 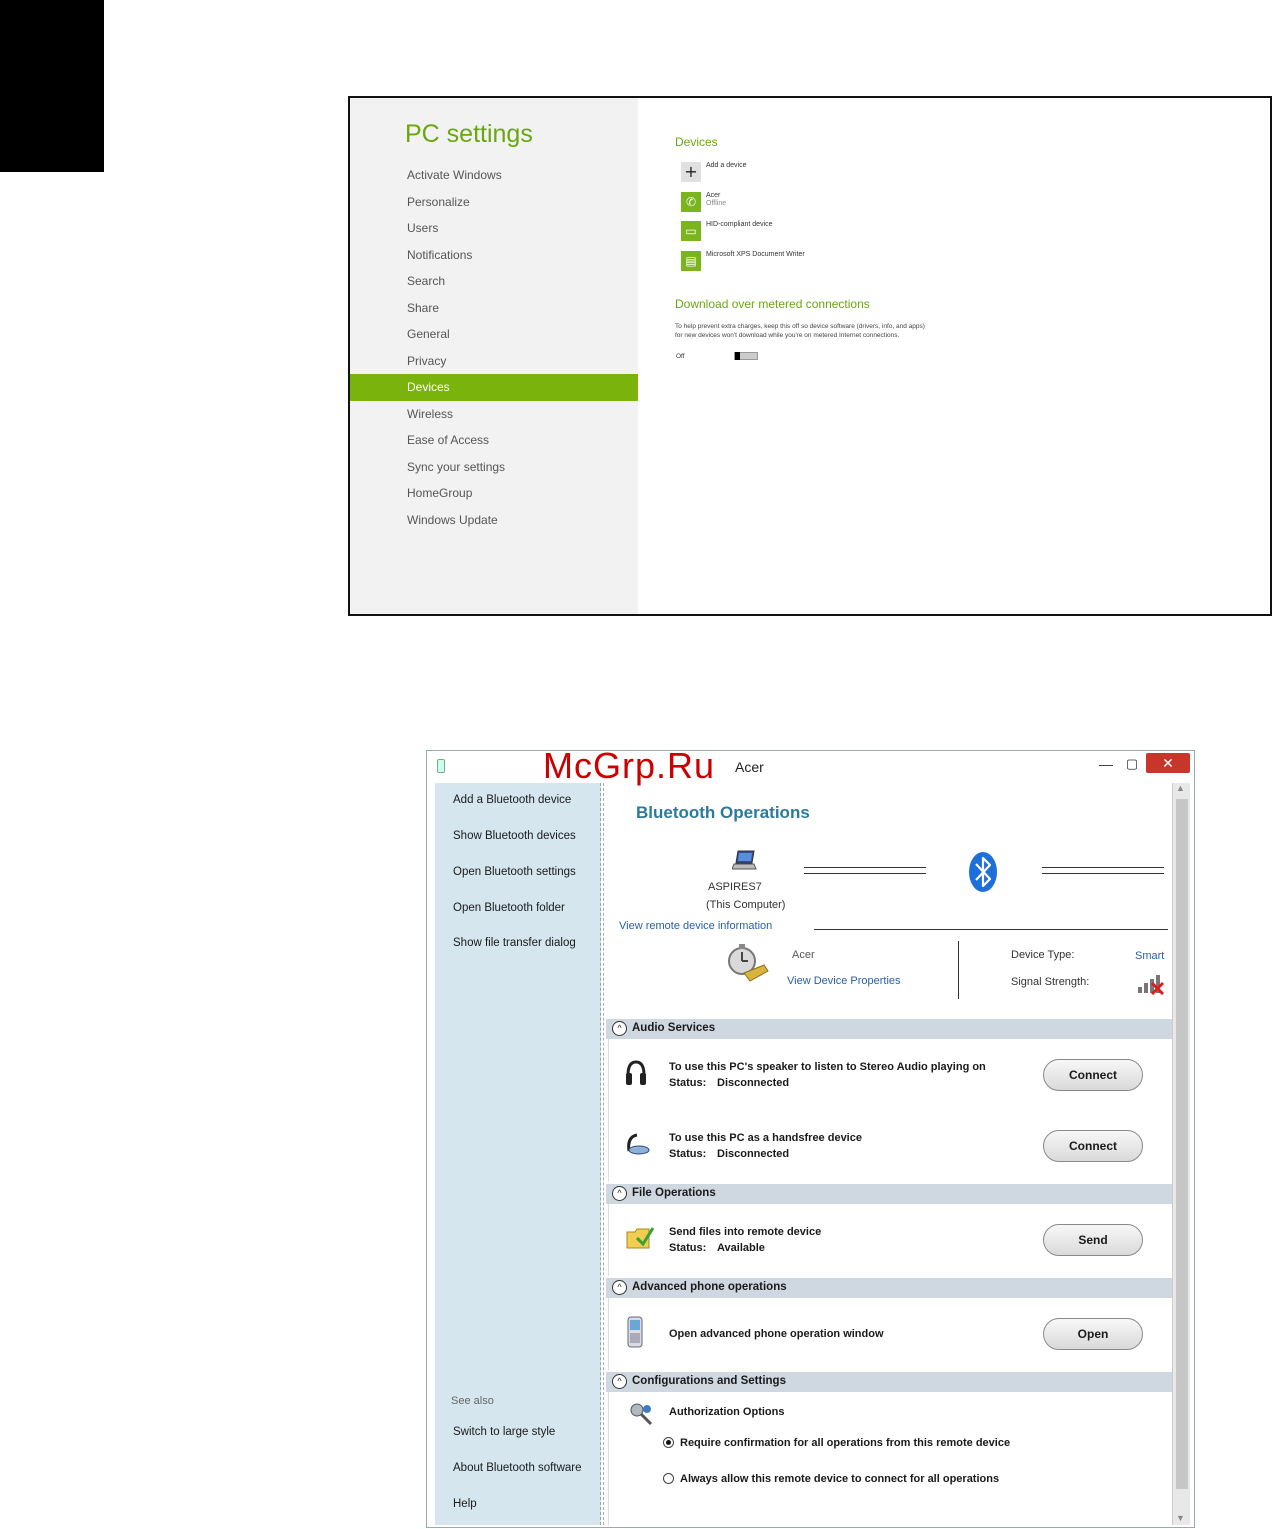 I want to click on service-description: To use this PC as a handsfree device, so click(x=765, y=1138).